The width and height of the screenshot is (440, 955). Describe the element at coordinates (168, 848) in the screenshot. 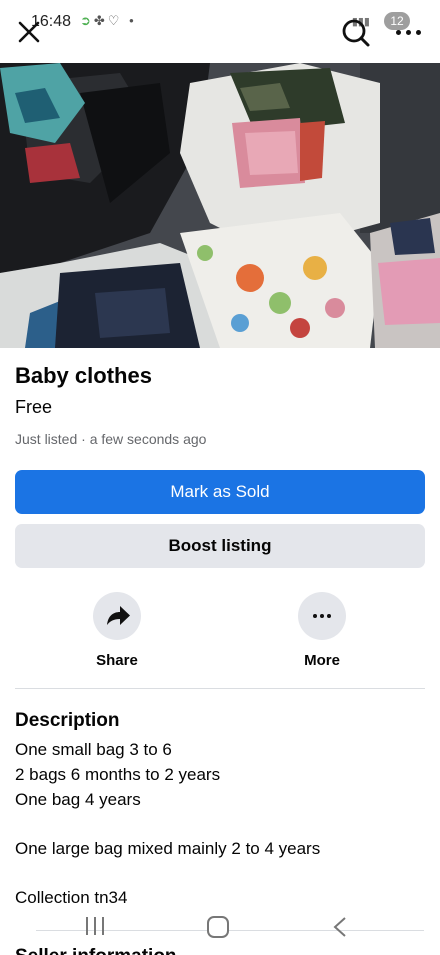

I see `description-line: One large bag mixed mainly 2 to 4 years` at that location.